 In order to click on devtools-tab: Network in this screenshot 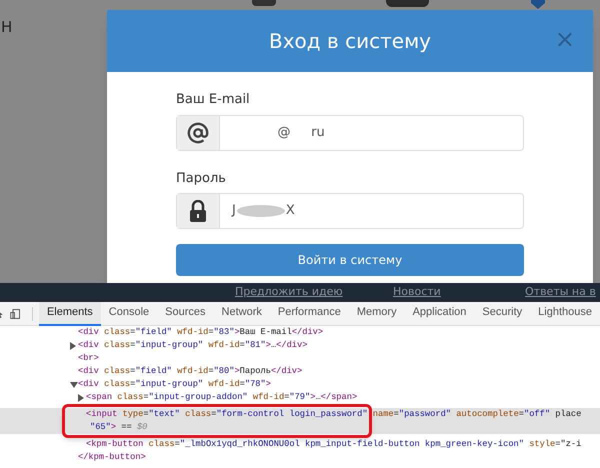, I will do `click(242, 314)`.